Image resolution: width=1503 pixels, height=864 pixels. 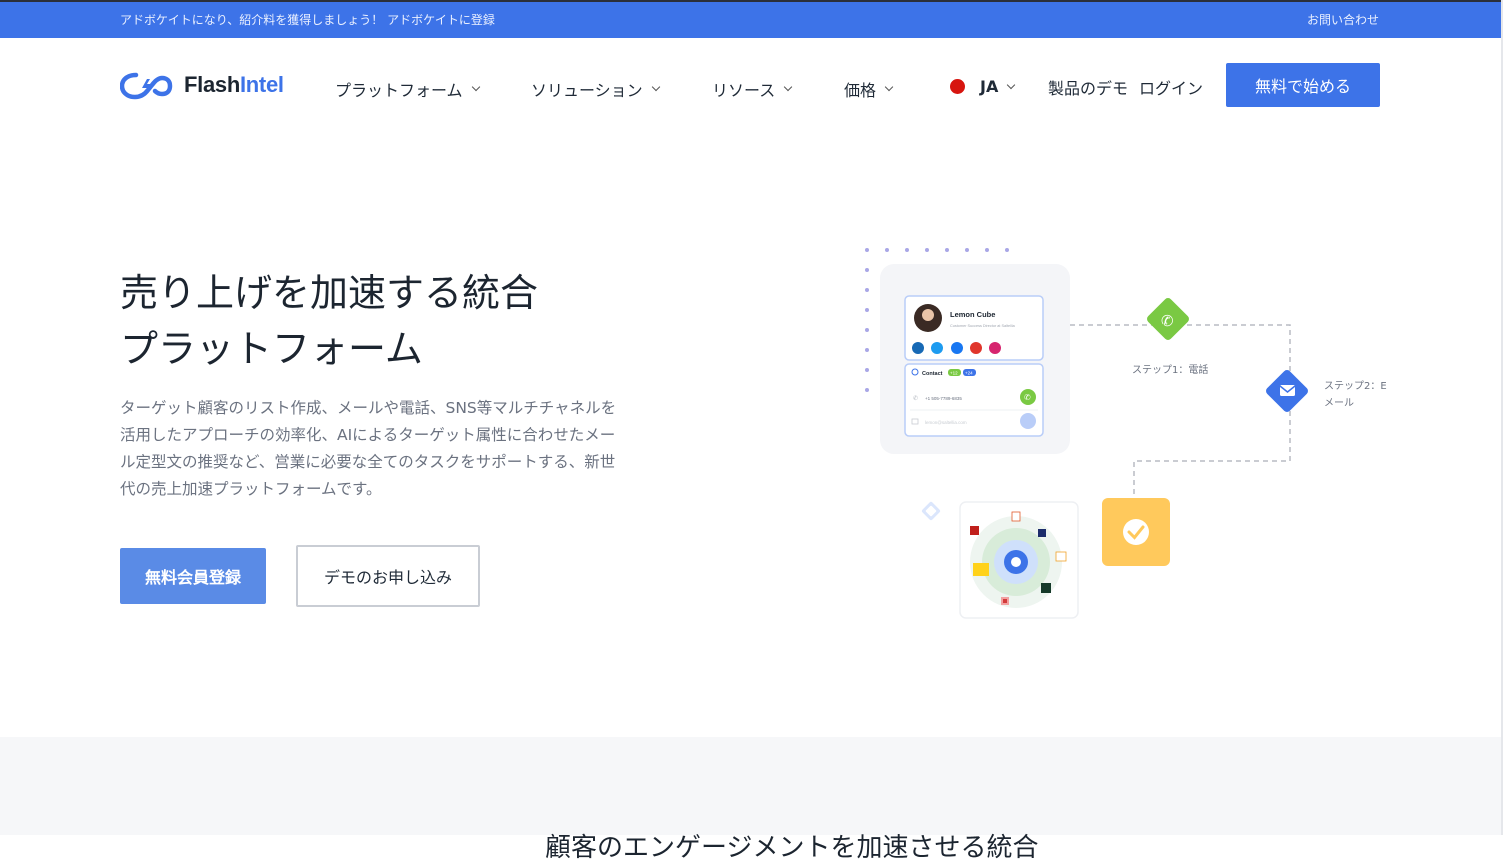 What do you see at coordinates (193, 576) in the screenshot?
I see `free-signup-button: 無料会員登録` at bounding box center [193, 576].